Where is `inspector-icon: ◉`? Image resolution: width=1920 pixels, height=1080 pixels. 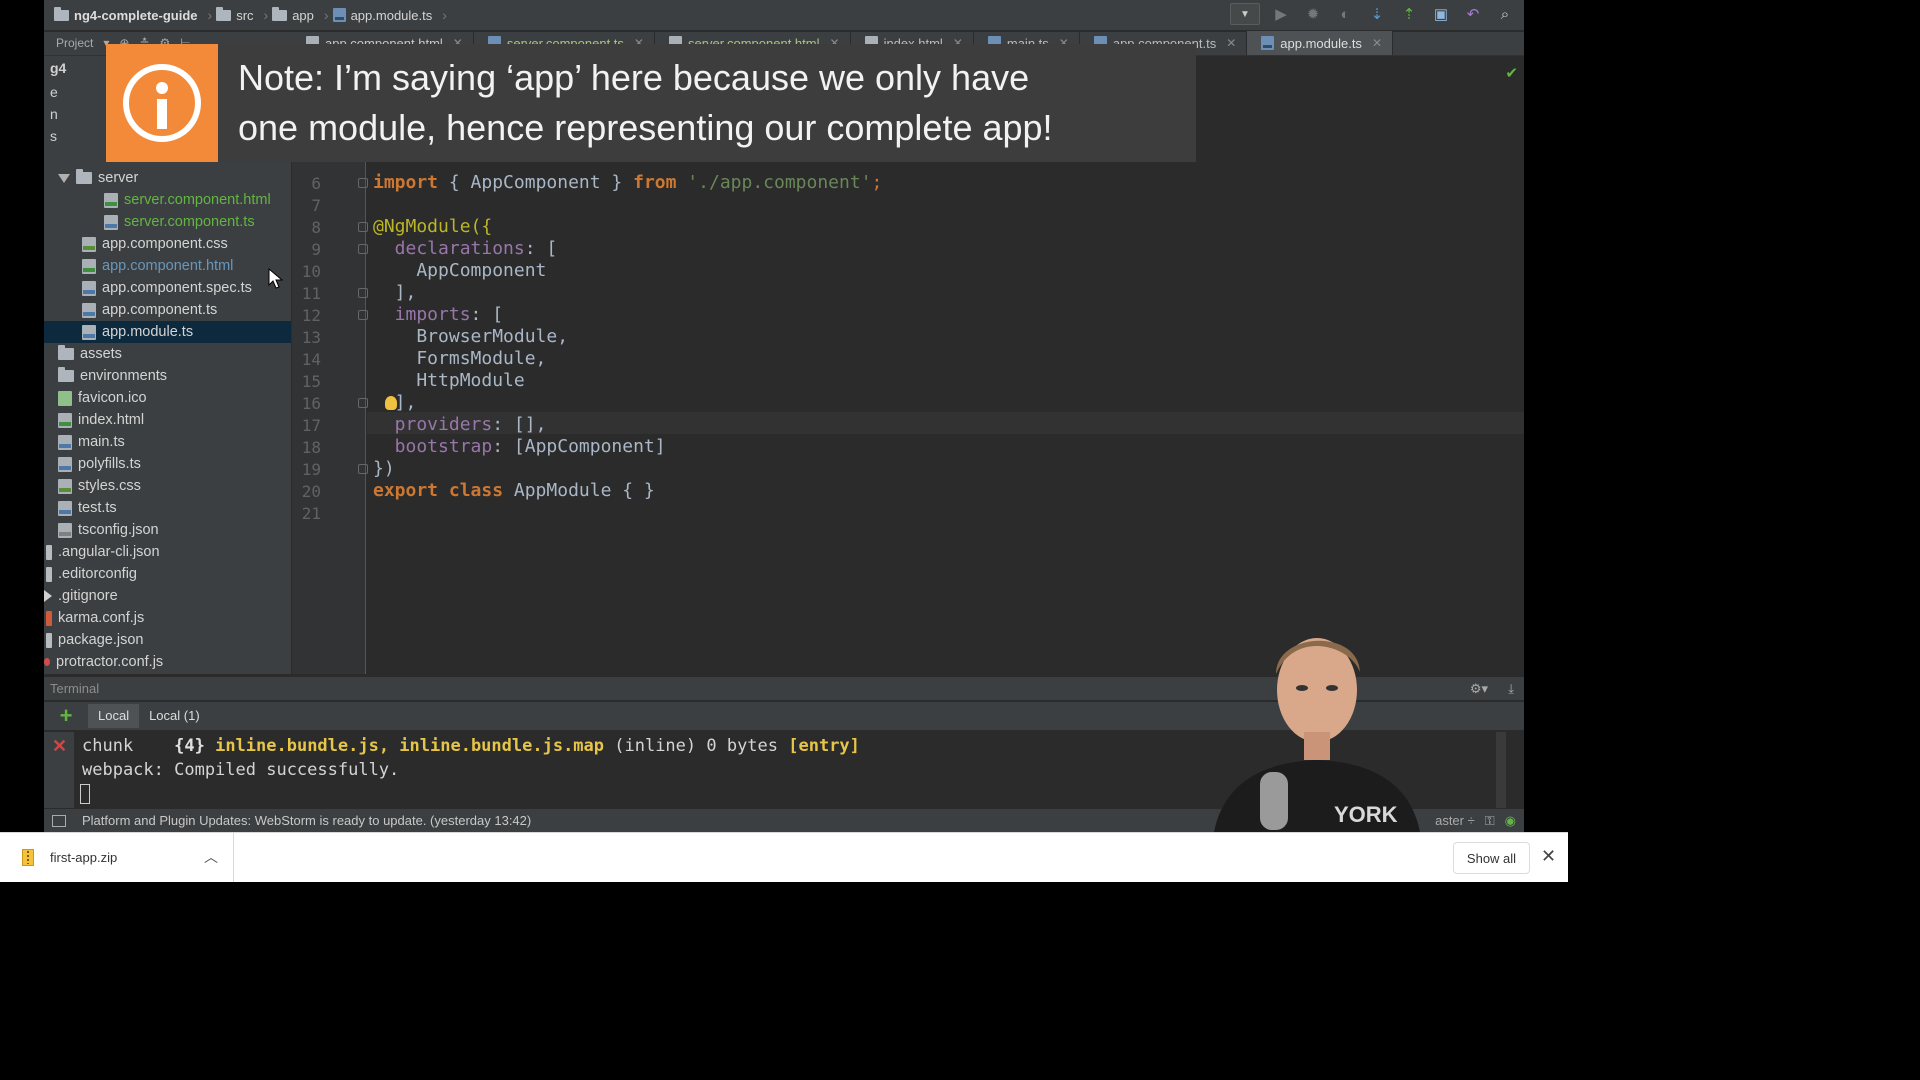 inspector-icon: ◉ is located at coordinates (1510, 821).